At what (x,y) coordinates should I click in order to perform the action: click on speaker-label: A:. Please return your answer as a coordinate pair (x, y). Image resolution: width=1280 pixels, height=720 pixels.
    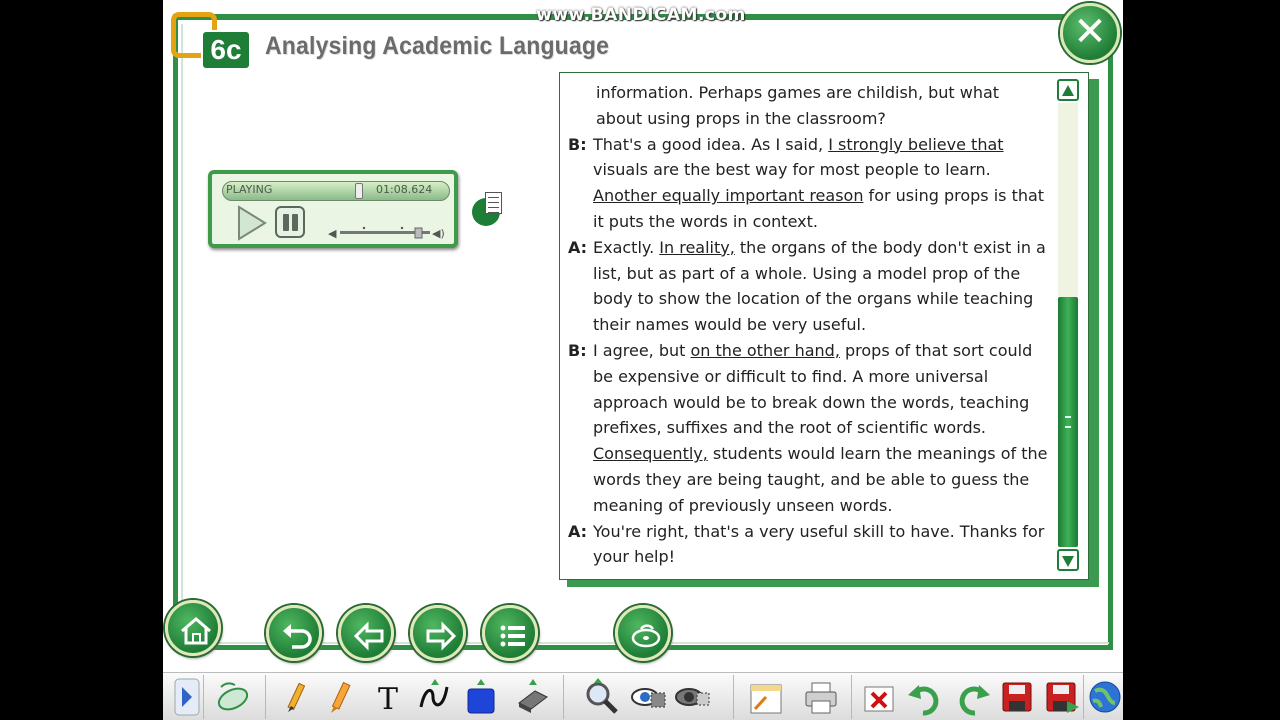
    Looking at the image, I should click on (578, 531).